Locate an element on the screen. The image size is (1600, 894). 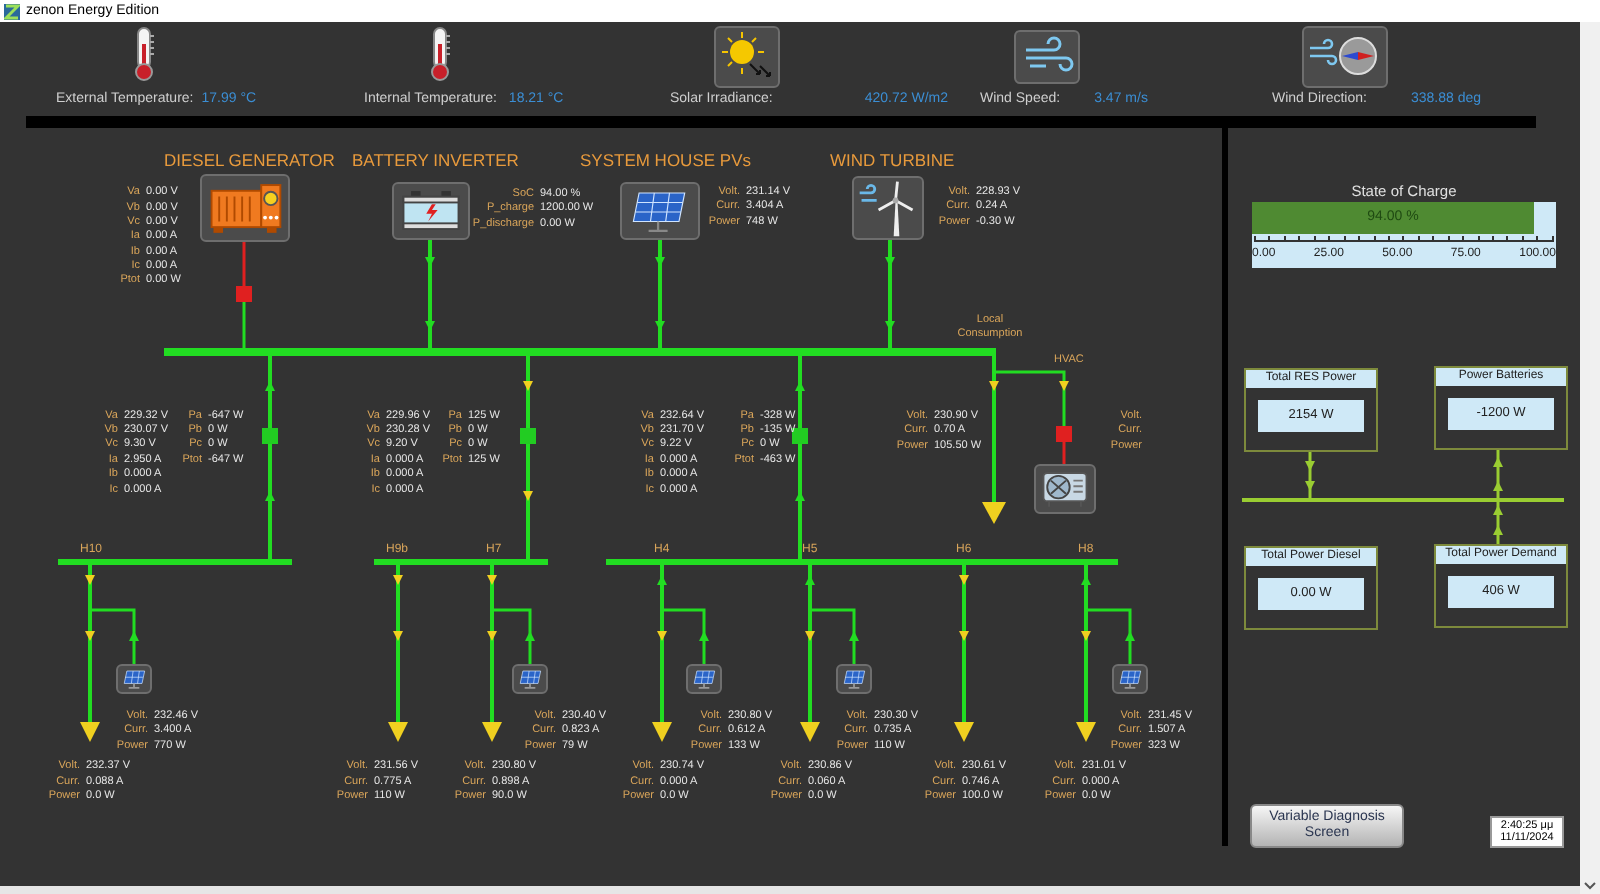
app-icon is located at coordinates (12, 11).